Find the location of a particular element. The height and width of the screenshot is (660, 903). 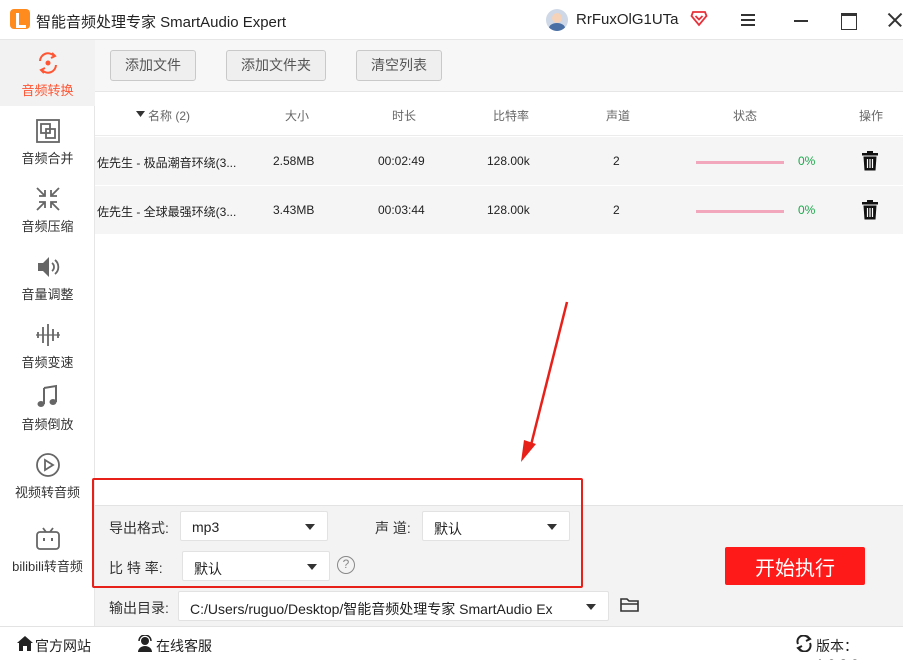

bilibili-icon is located at coordinates (47, 538).